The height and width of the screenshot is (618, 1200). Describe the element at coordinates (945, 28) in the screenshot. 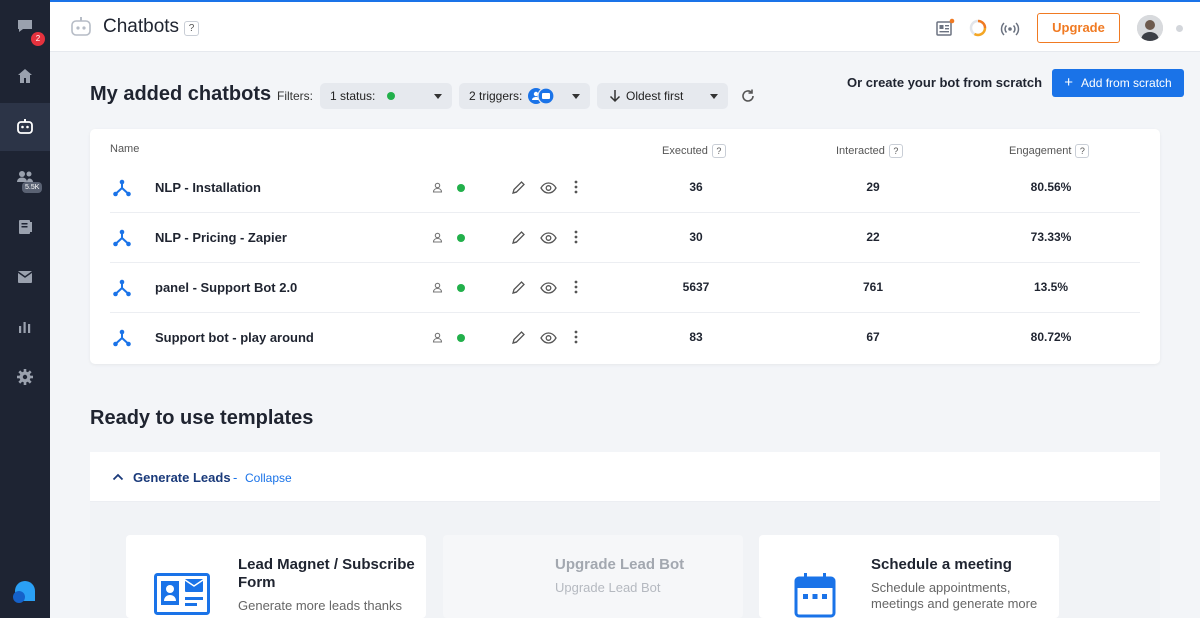

I see `news-icon` at that location.